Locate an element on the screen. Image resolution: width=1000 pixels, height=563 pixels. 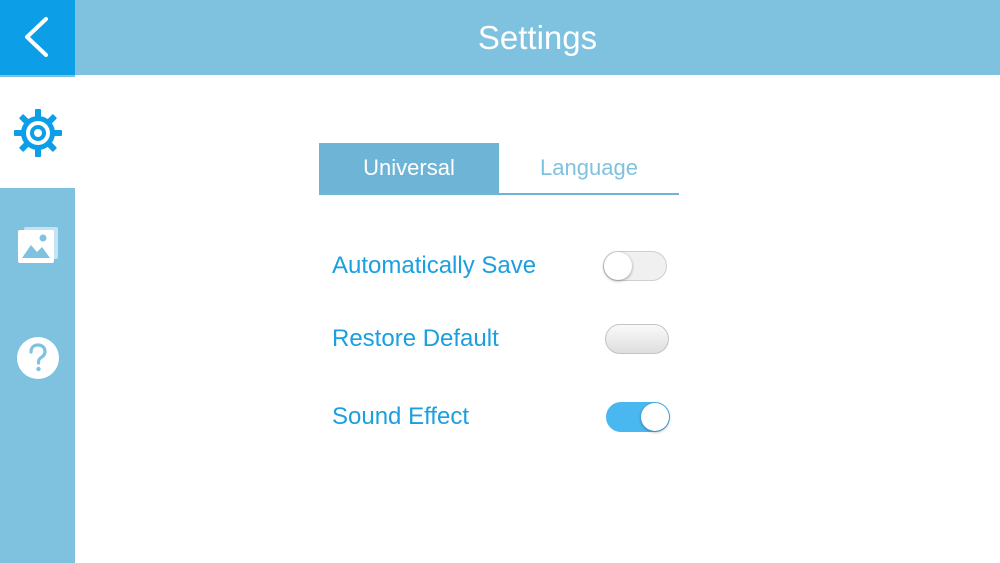
page-title: Settings is located at coordinates (537, 37).